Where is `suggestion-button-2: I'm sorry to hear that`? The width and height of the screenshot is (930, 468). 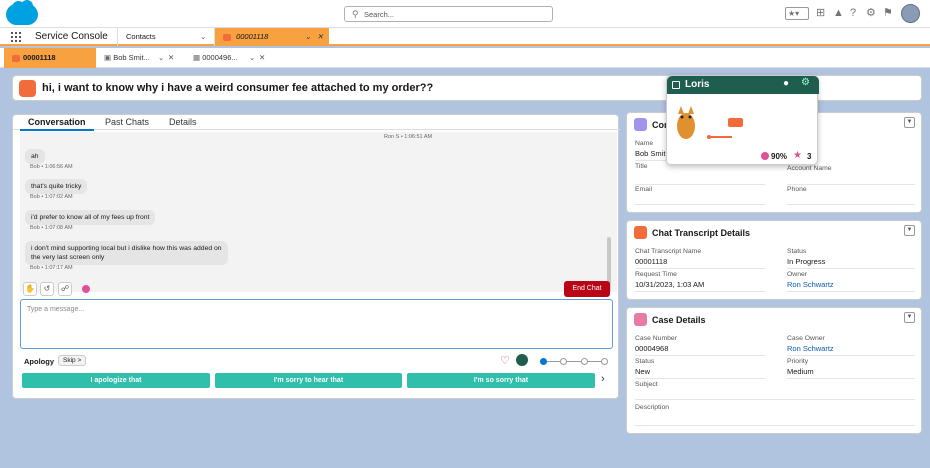
suggestion-button-2: I'm sorry to hear that is located at coordinates (308, 380).